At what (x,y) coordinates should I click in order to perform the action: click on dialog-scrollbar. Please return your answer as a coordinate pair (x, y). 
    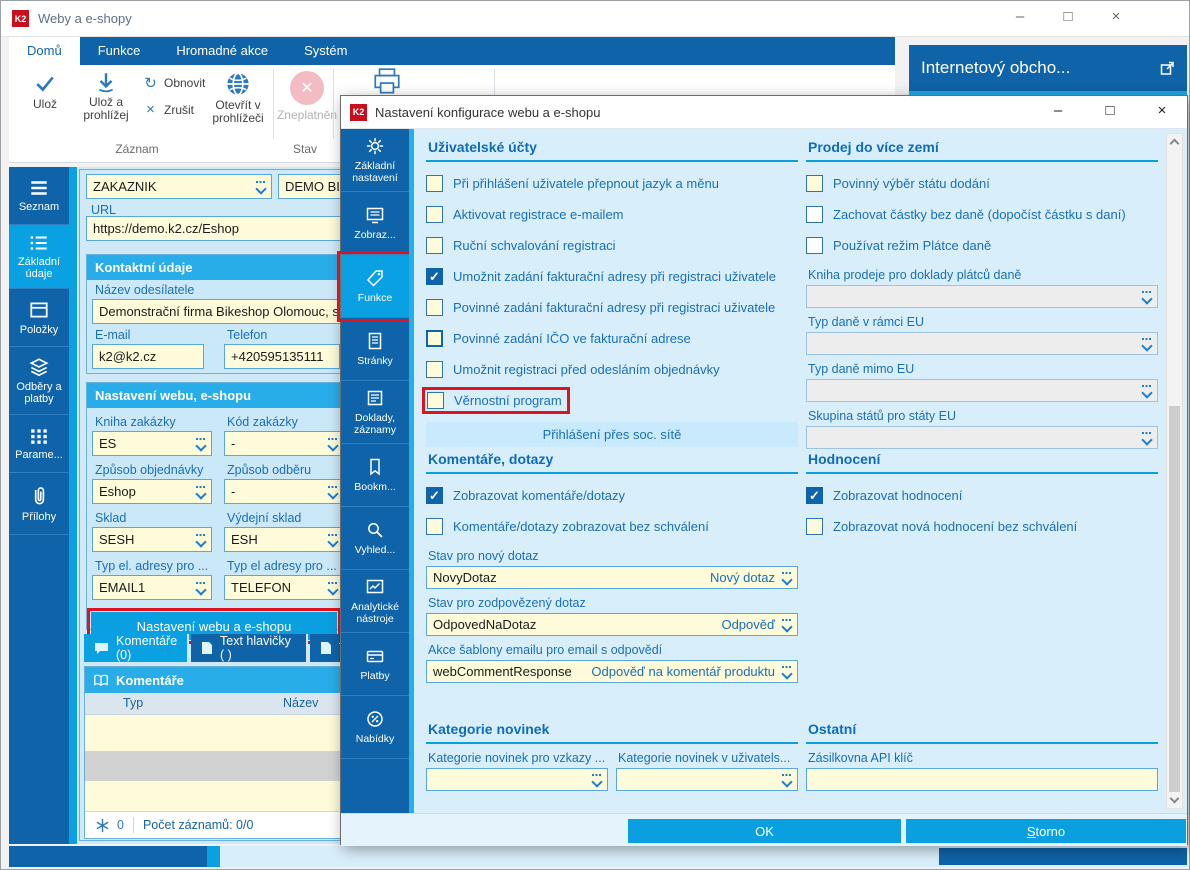
    Looking at the image, I should click on (1174, 471).